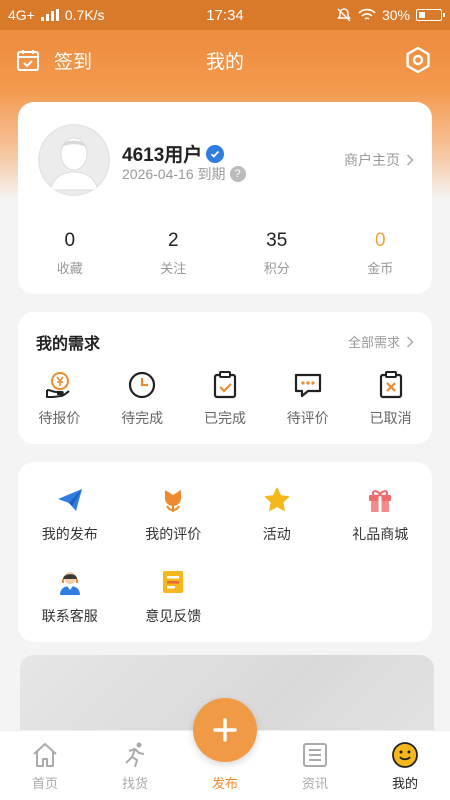 This screenshot has height=800, width=450. What do you see at coordinates (70, 253) in the screenshot?
I see `stat-favorites: 0 收藏` at bounding box center [70, 253].